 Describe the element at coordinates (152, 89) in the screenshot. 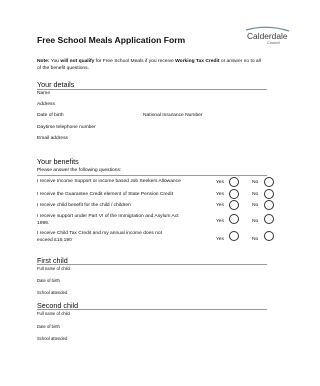

I see `details-divider` at that location.